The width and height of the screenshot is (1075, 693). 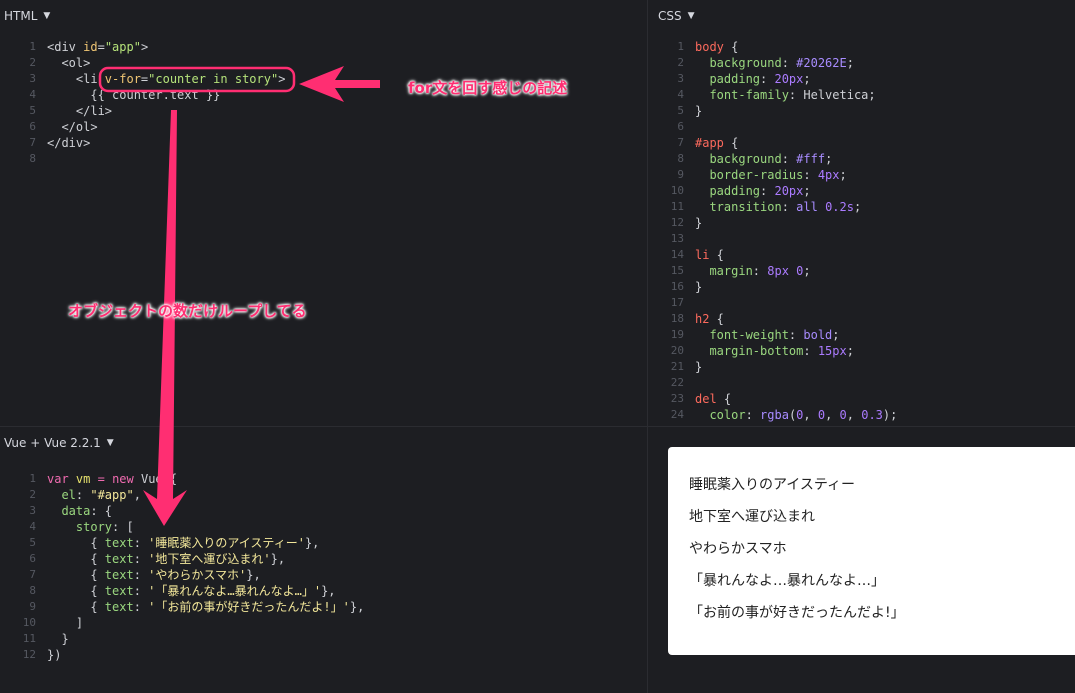 I want to click on css-code-line: 4 font-family: Helvetica;, so click(x=772, y=95).